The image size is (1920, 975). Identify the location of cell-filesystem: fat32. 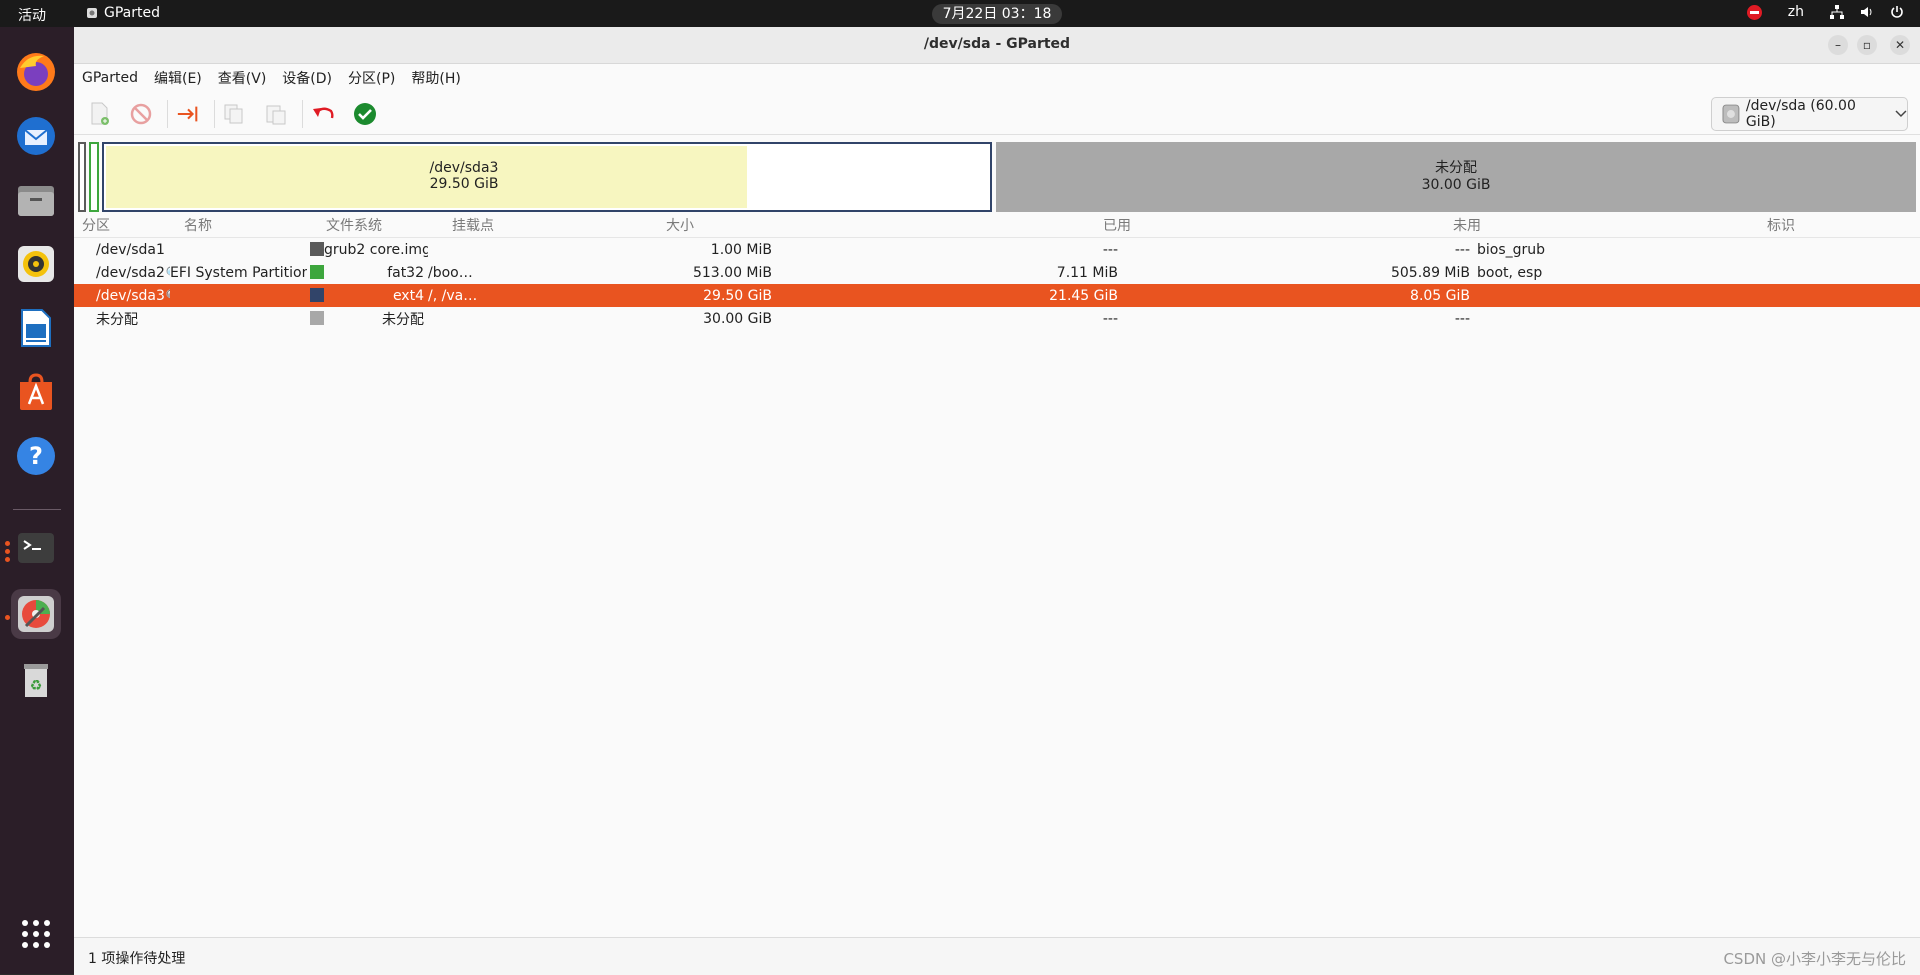
(405, 272).